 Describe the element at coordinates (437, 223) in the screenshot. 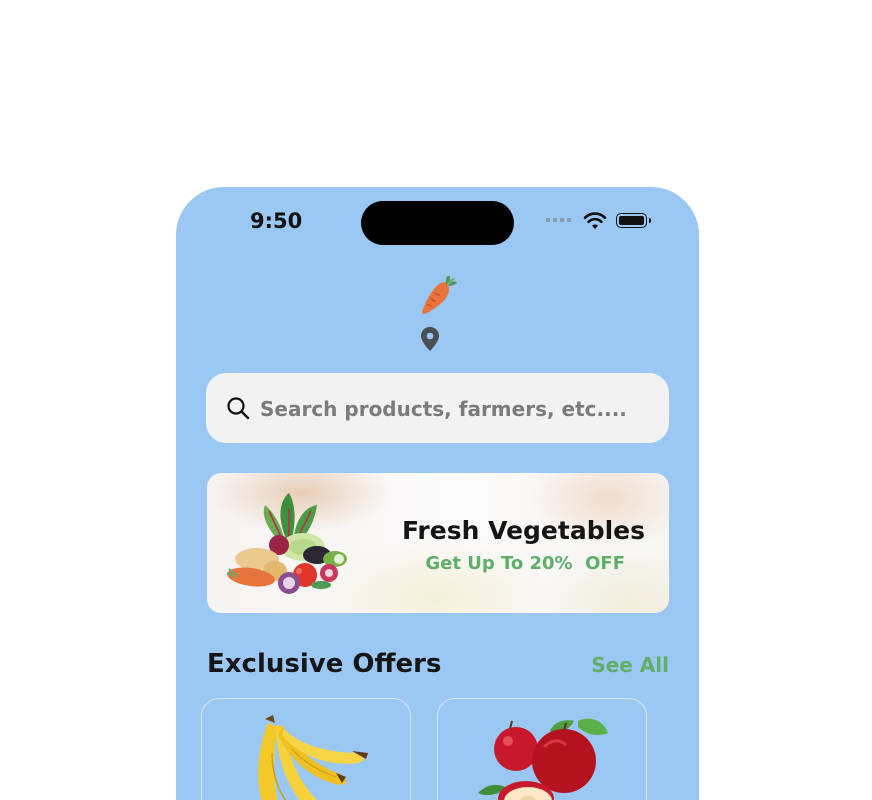

I see `dynamic-island` at that location.